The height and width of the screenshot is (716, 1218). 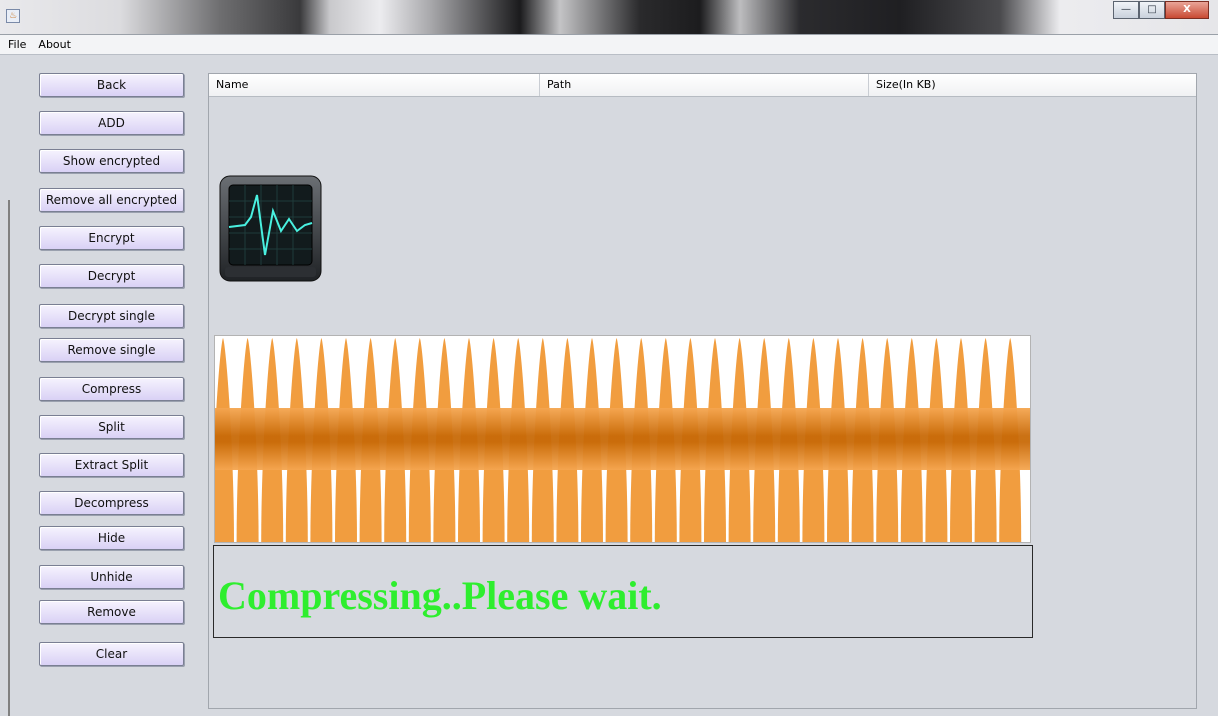 What do you see at coordinates (270, 229) in the screenshot?
I see `activity-monitor-icon` at bounding box center [270, 229].